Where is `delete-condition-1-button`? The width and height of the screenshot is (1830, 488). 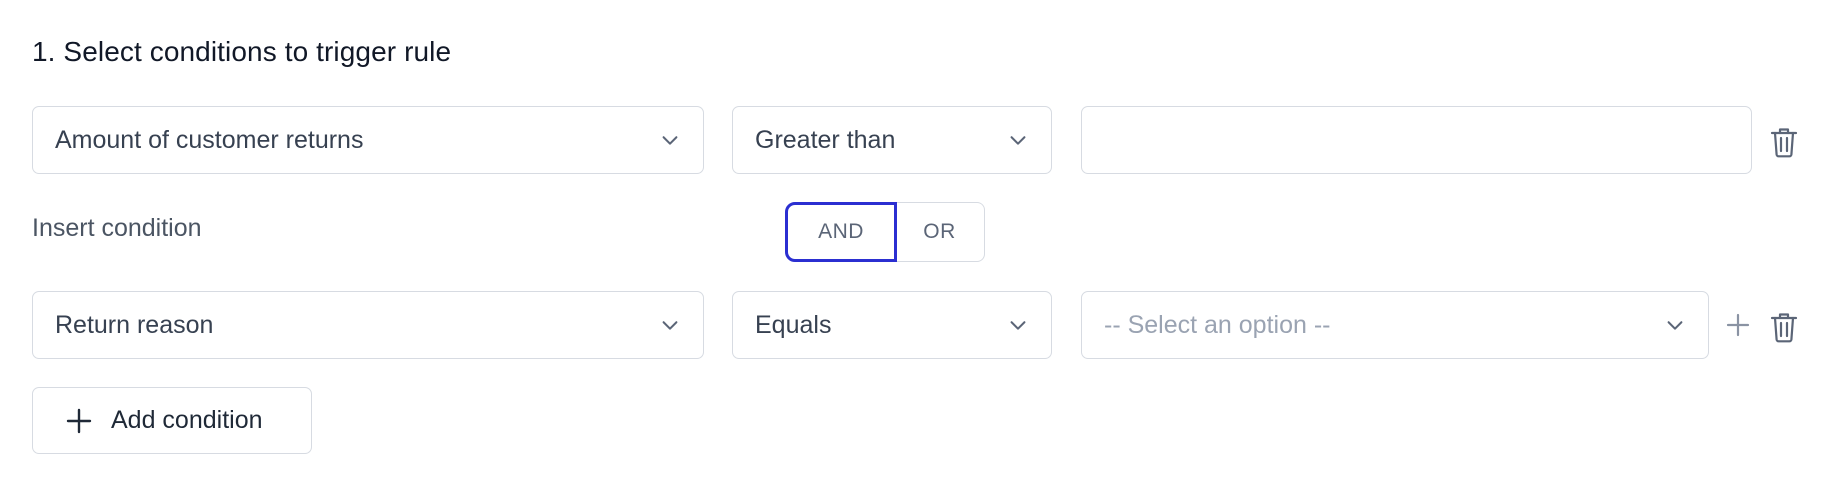 delete-condition-1-button is located at coordinates (1784, 142).